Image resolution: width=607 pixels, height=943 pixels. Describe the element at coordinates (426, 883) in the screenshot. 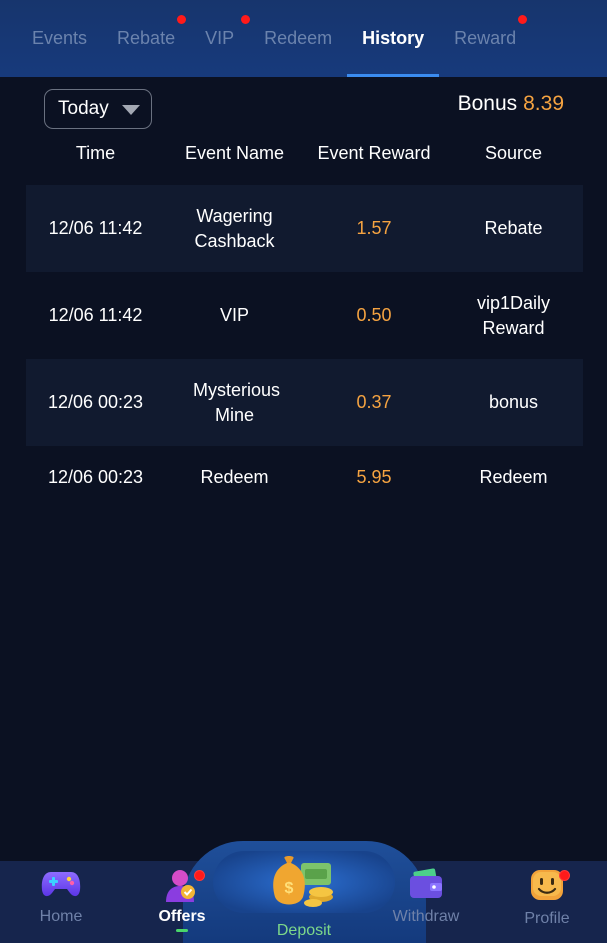

I see `wallet-icon` at that location.